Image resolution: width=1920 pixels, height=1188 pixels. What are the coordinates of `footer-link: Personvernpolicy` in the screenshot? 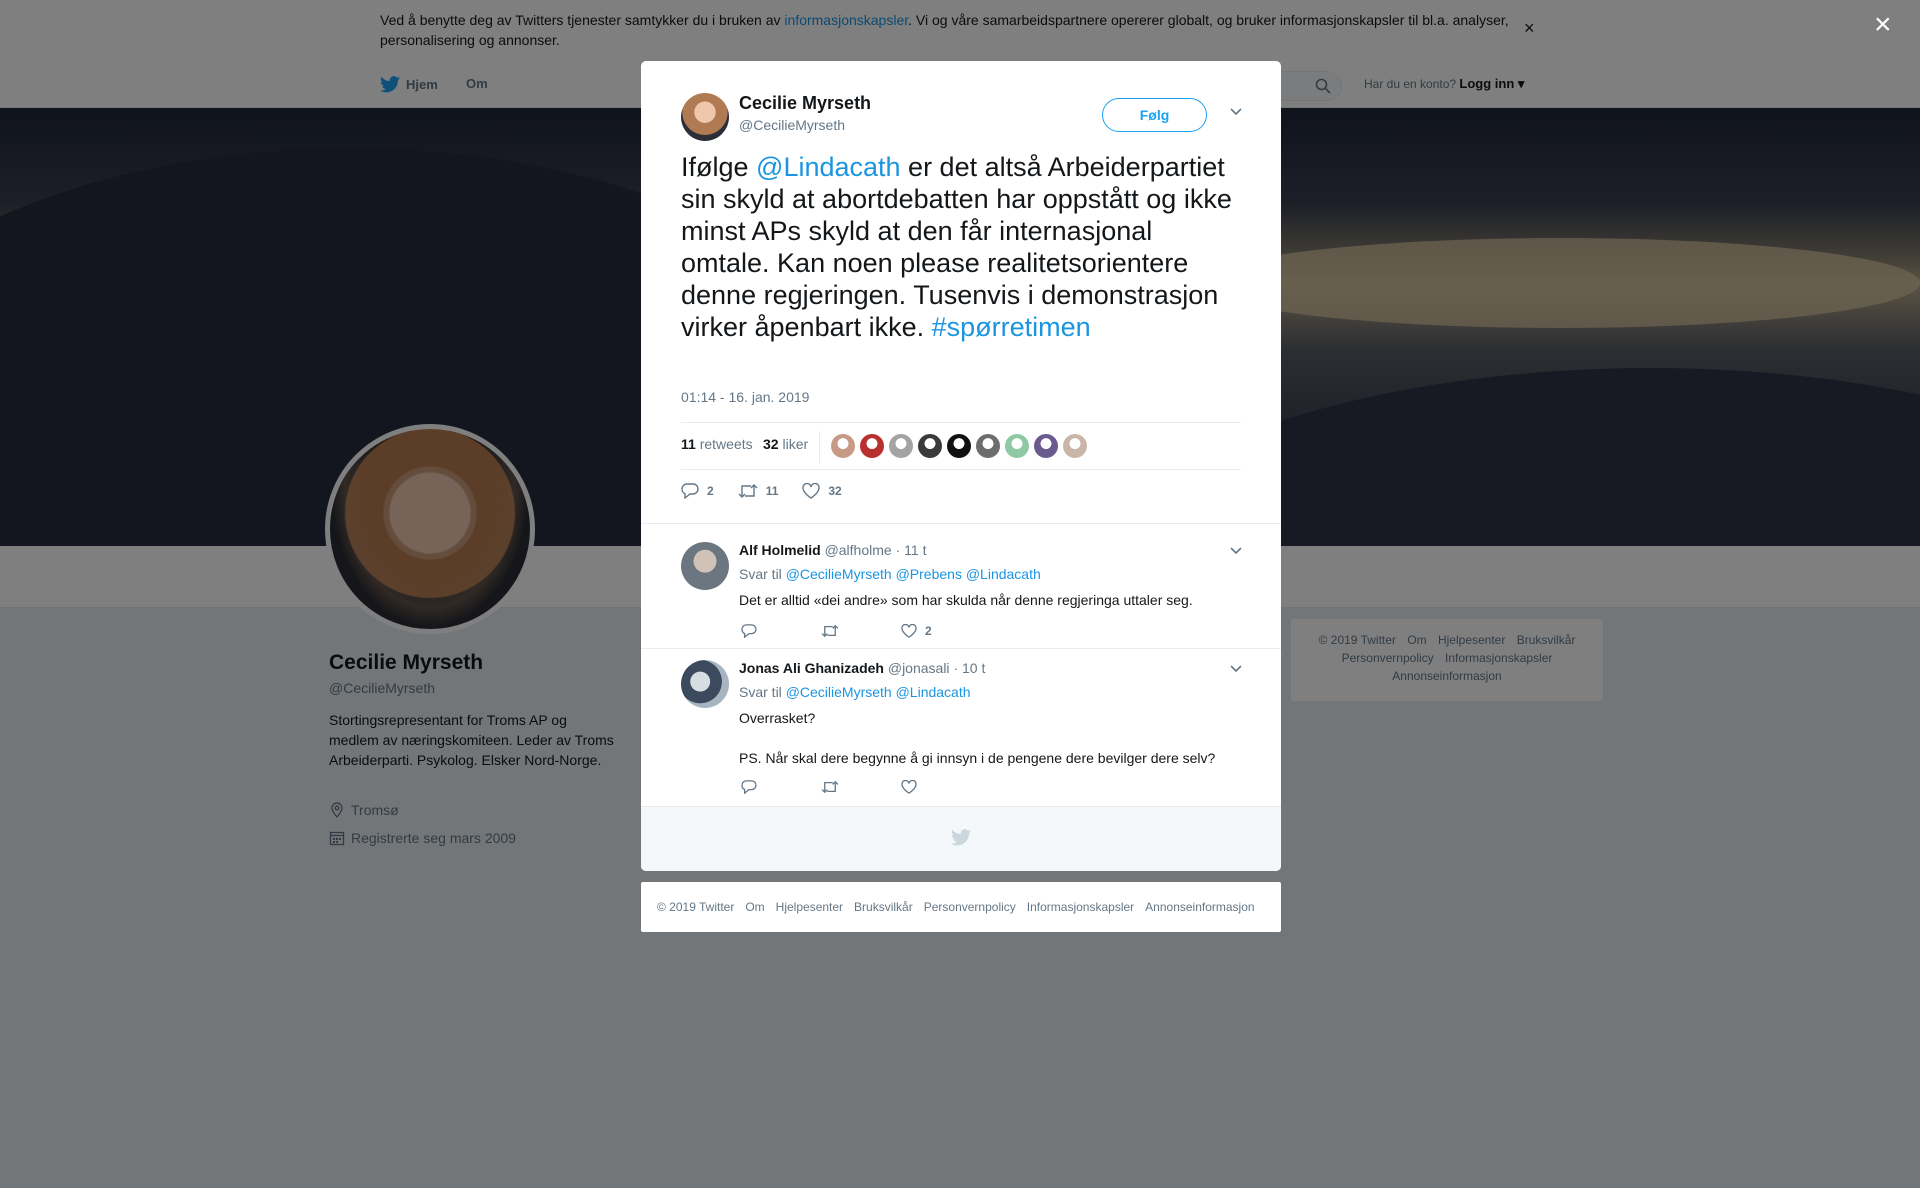 It's located at (970, 907).